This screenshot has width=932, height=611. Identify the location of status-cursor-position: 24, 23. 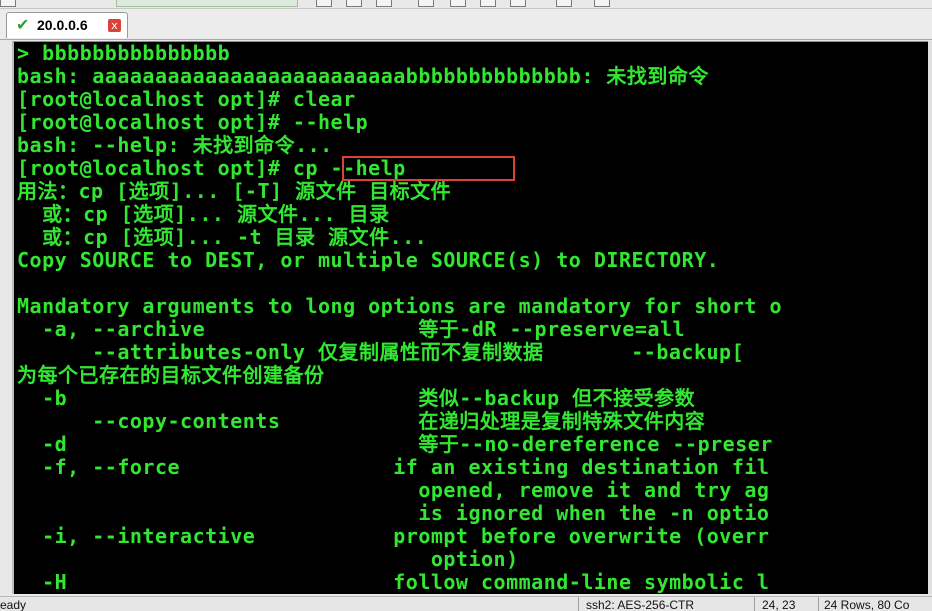
(779, 604).